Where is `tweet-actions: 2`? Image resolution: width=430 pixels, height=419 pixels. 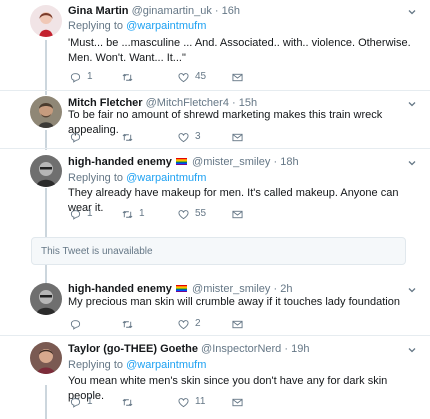 tweet-actions: 2 is located at coordinates (170, 324).